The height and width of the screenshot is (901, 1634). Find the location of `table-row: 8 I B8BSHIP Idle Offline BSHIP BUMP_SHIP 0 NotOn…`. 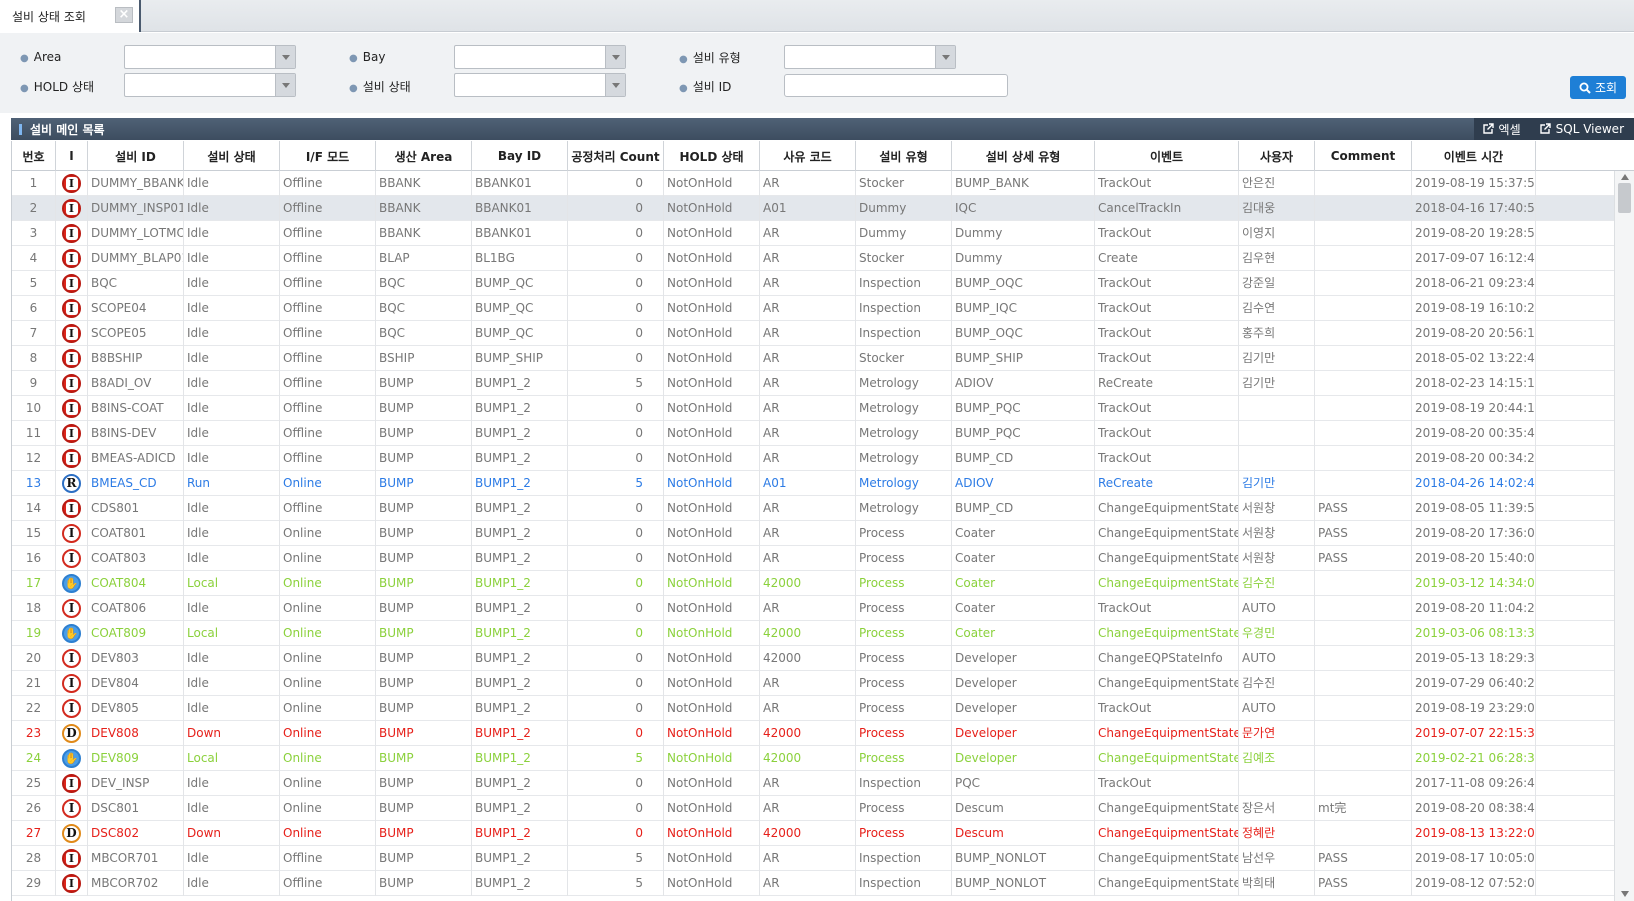

table-row: 8 I B8BSHIP Idle Offline BSHIP BUMP_SHIP 0 NotOn… is located at coordinates (813, 358).